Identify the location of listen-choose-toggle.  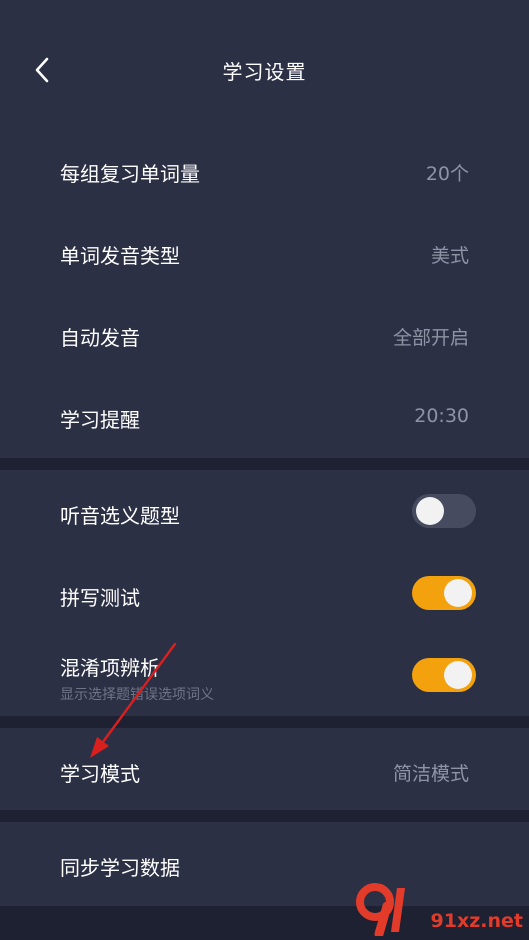
(444, 511).